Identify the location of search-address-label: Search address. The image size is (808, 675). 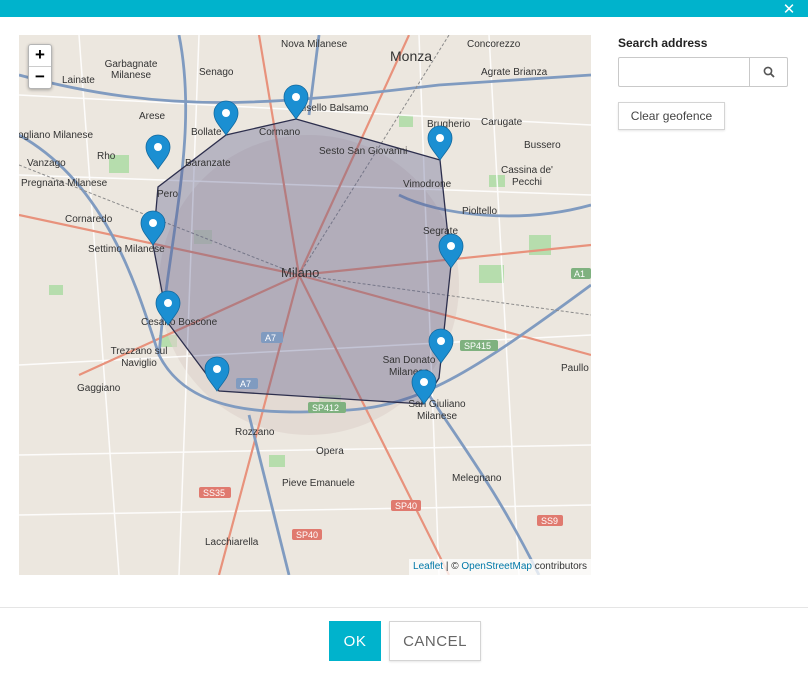
(663, 43).